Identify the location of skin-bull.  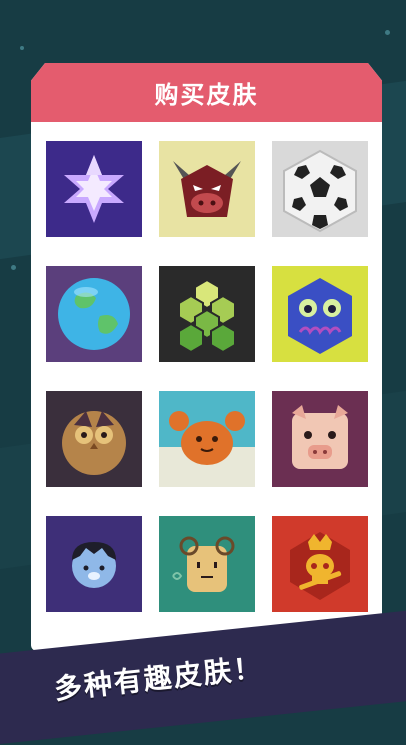
(207, 189).